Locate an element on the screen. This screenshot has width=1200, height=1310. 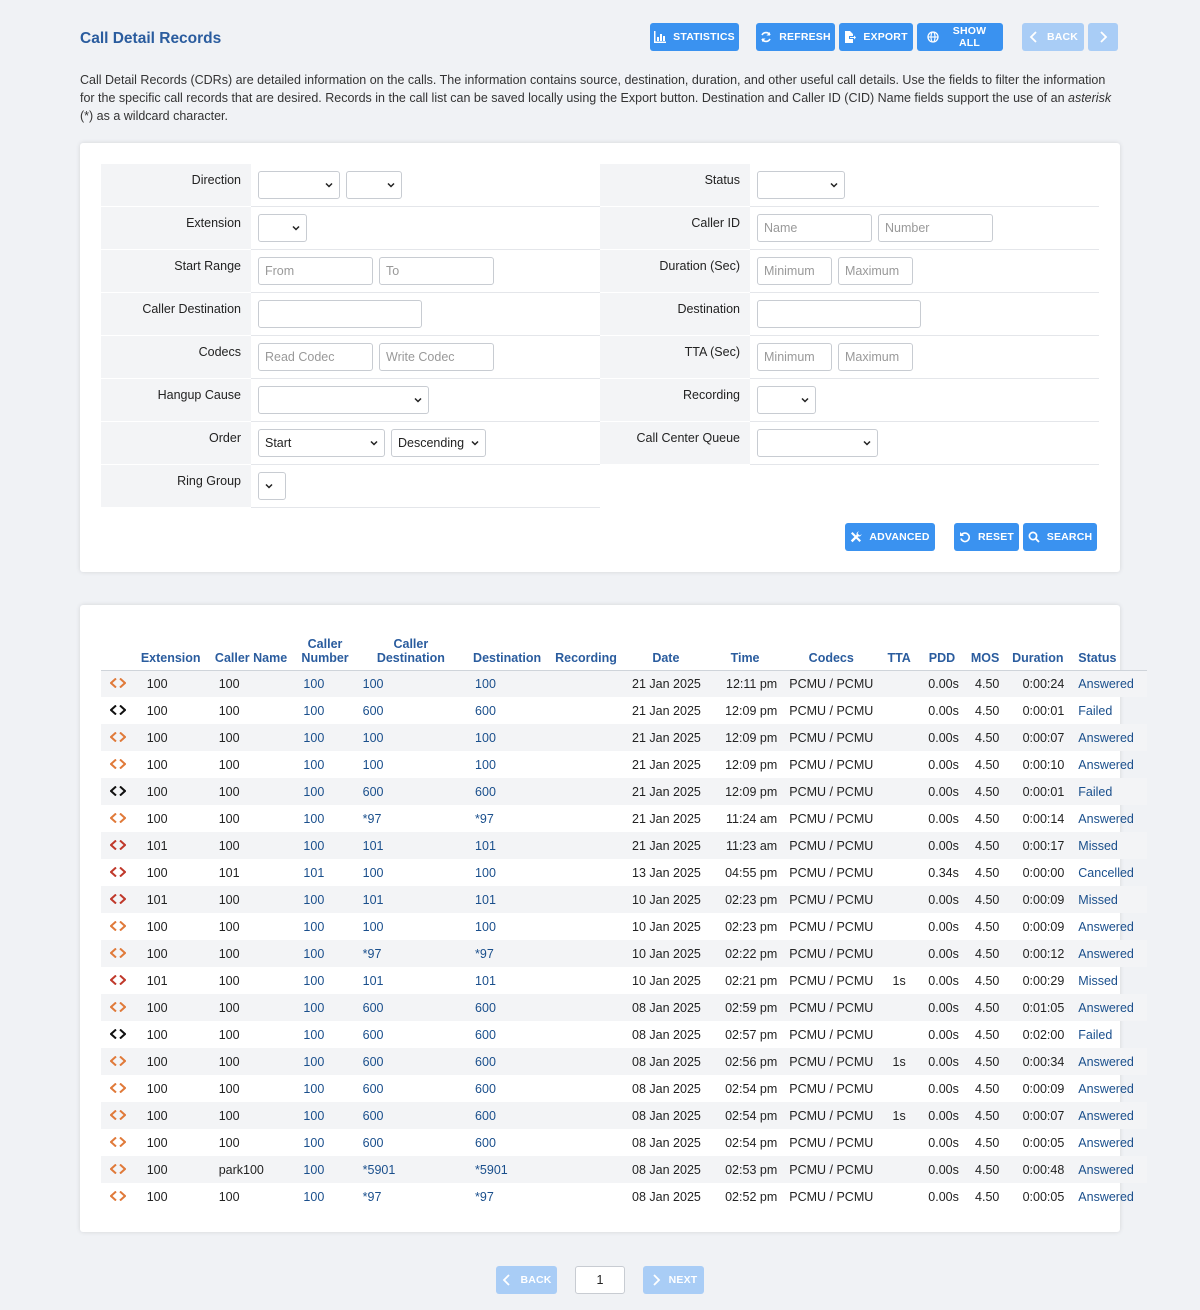
cell-status: Cancelled is located at coordinates (1108, 872).